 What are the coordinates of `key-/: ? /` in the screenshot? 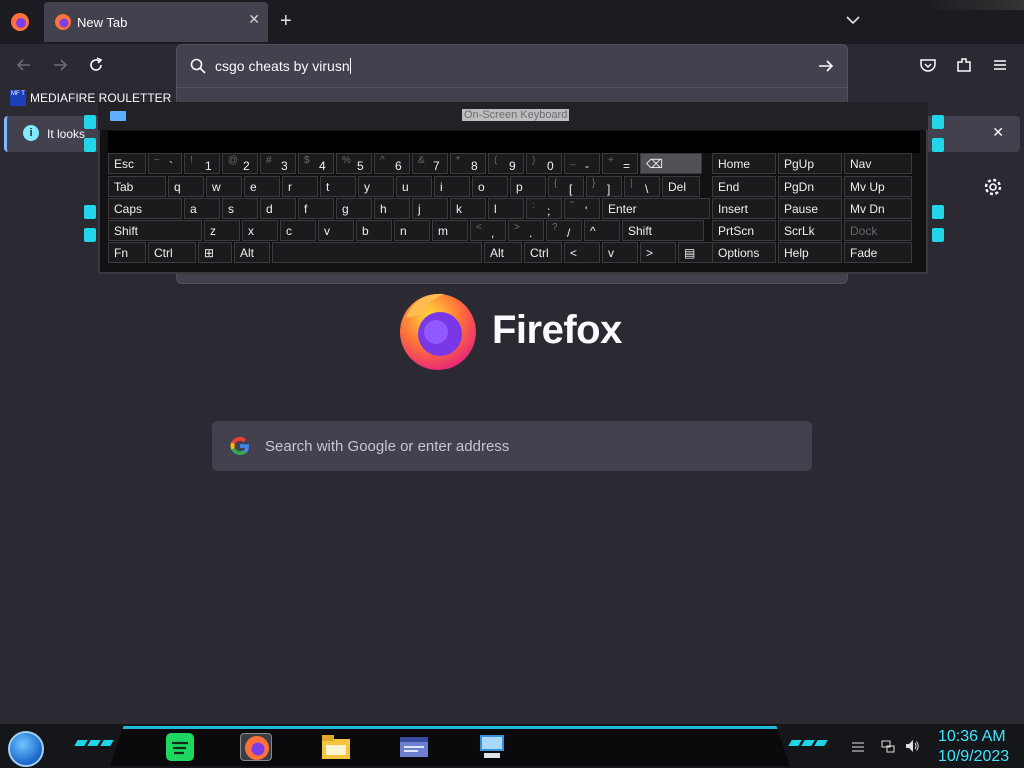 It's located at (564, 230).